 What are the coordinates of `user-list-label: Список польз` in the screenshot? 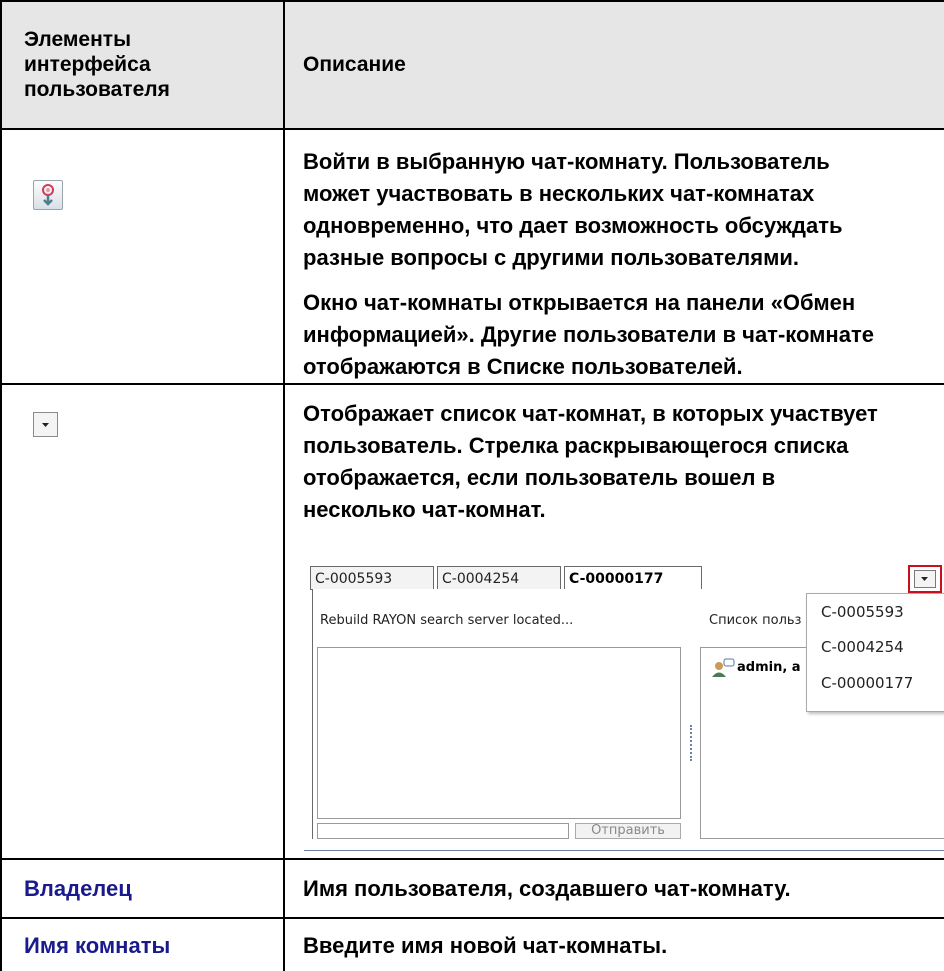 It's located at (755, 620).